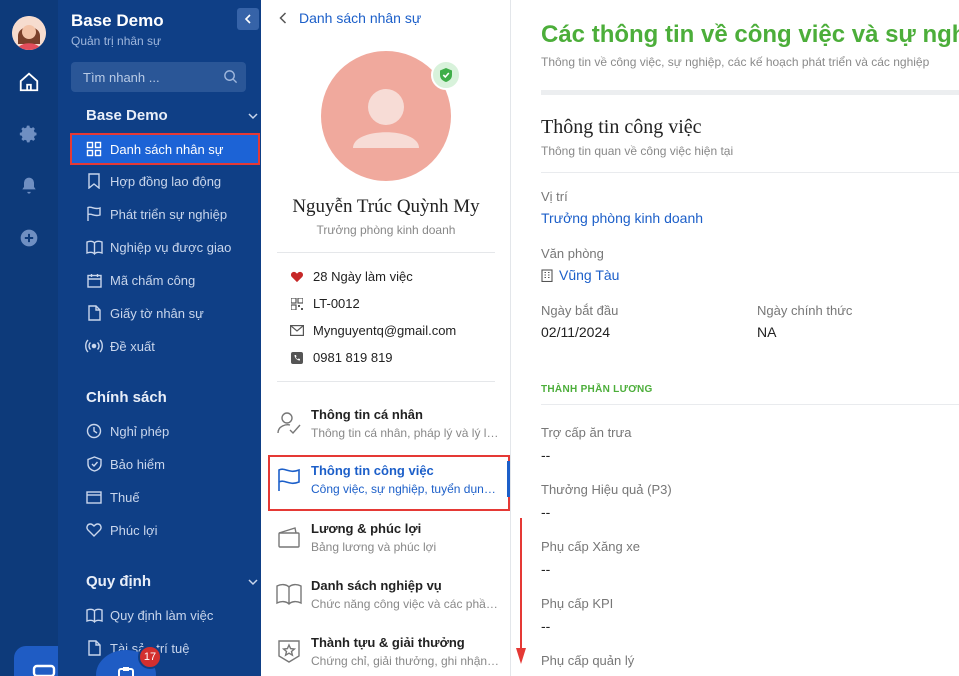  I want to click on wallet-icon, so click(289, 537).